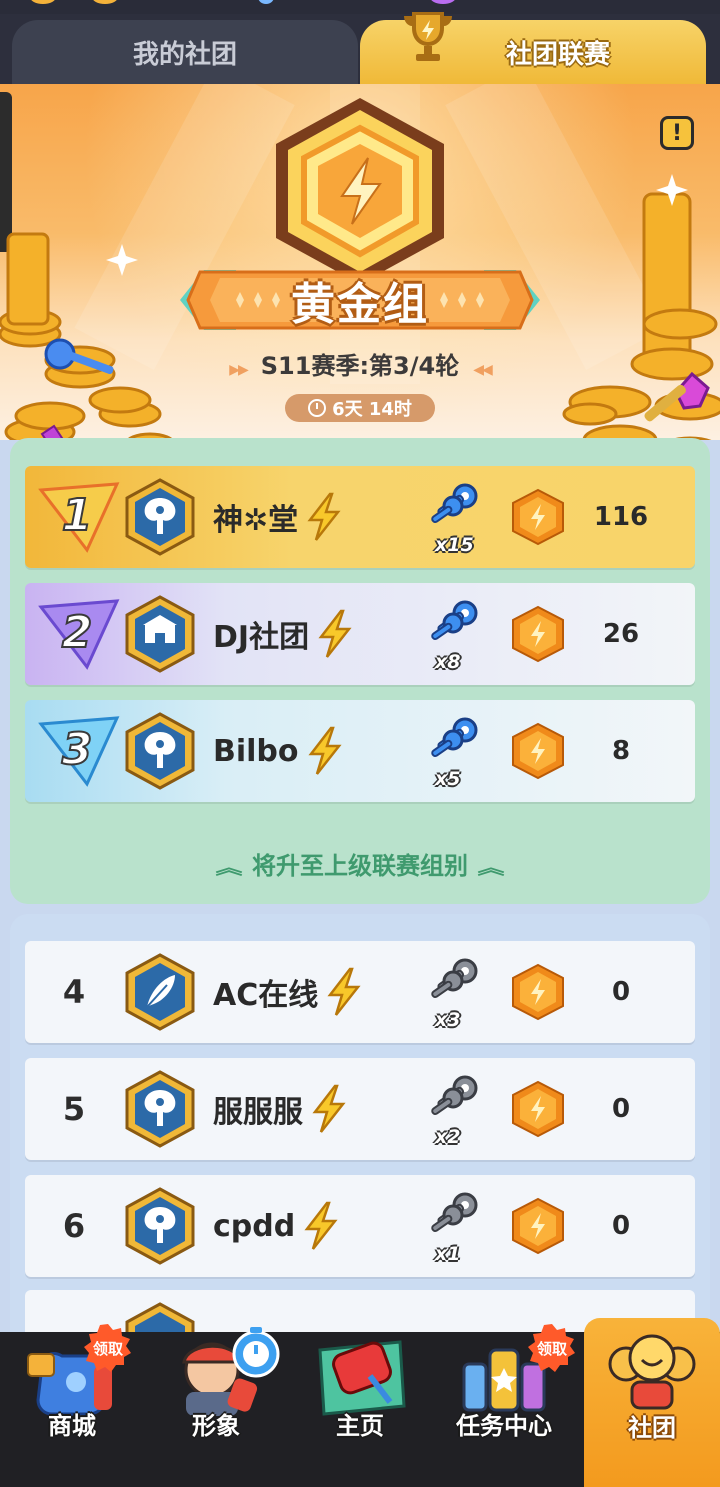  I want to click on club-name-text: cpdd, so click(254, 1226).